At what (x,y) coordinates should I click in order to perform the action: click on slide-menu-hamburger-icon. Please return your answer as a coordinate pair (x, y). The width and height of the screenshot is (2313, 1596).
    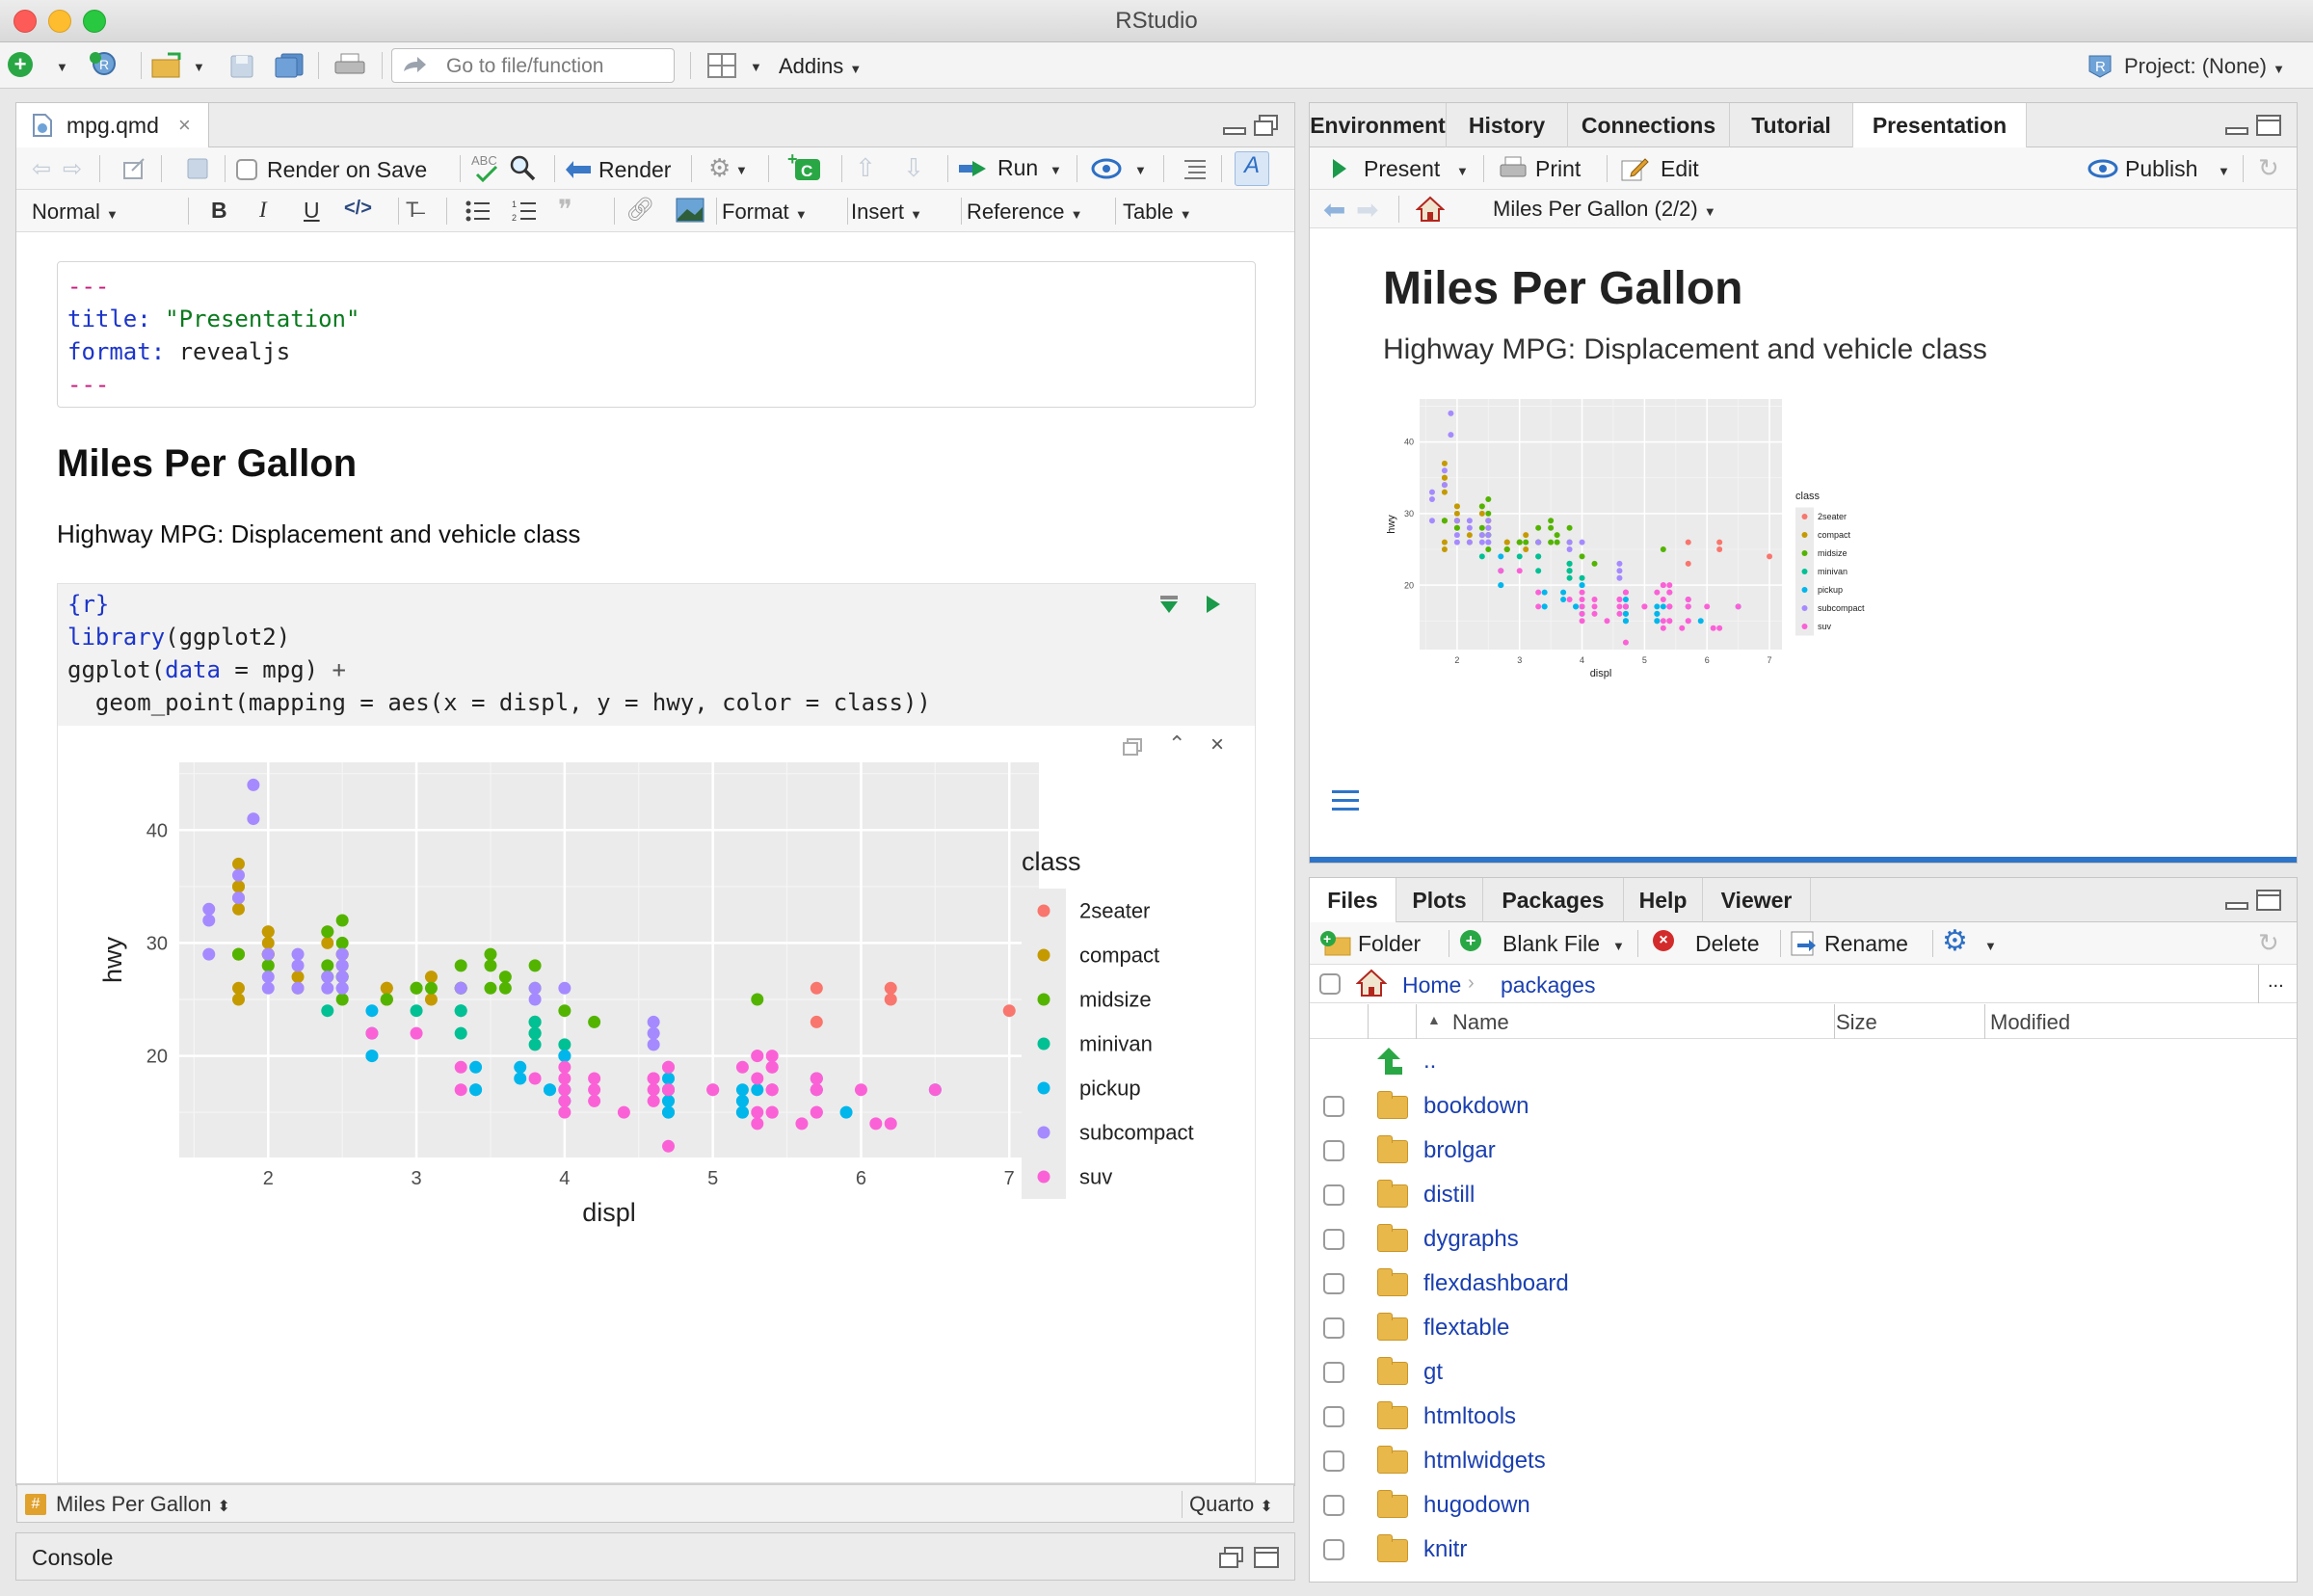
    Looking at the image, I should click on (1345, 800).